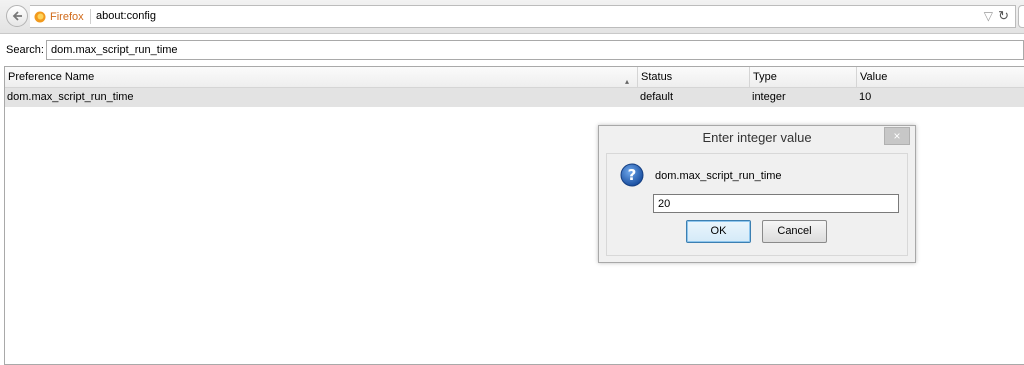 The image size is (1024, 365). I want to click on column-label: Type, so click(765, 77).